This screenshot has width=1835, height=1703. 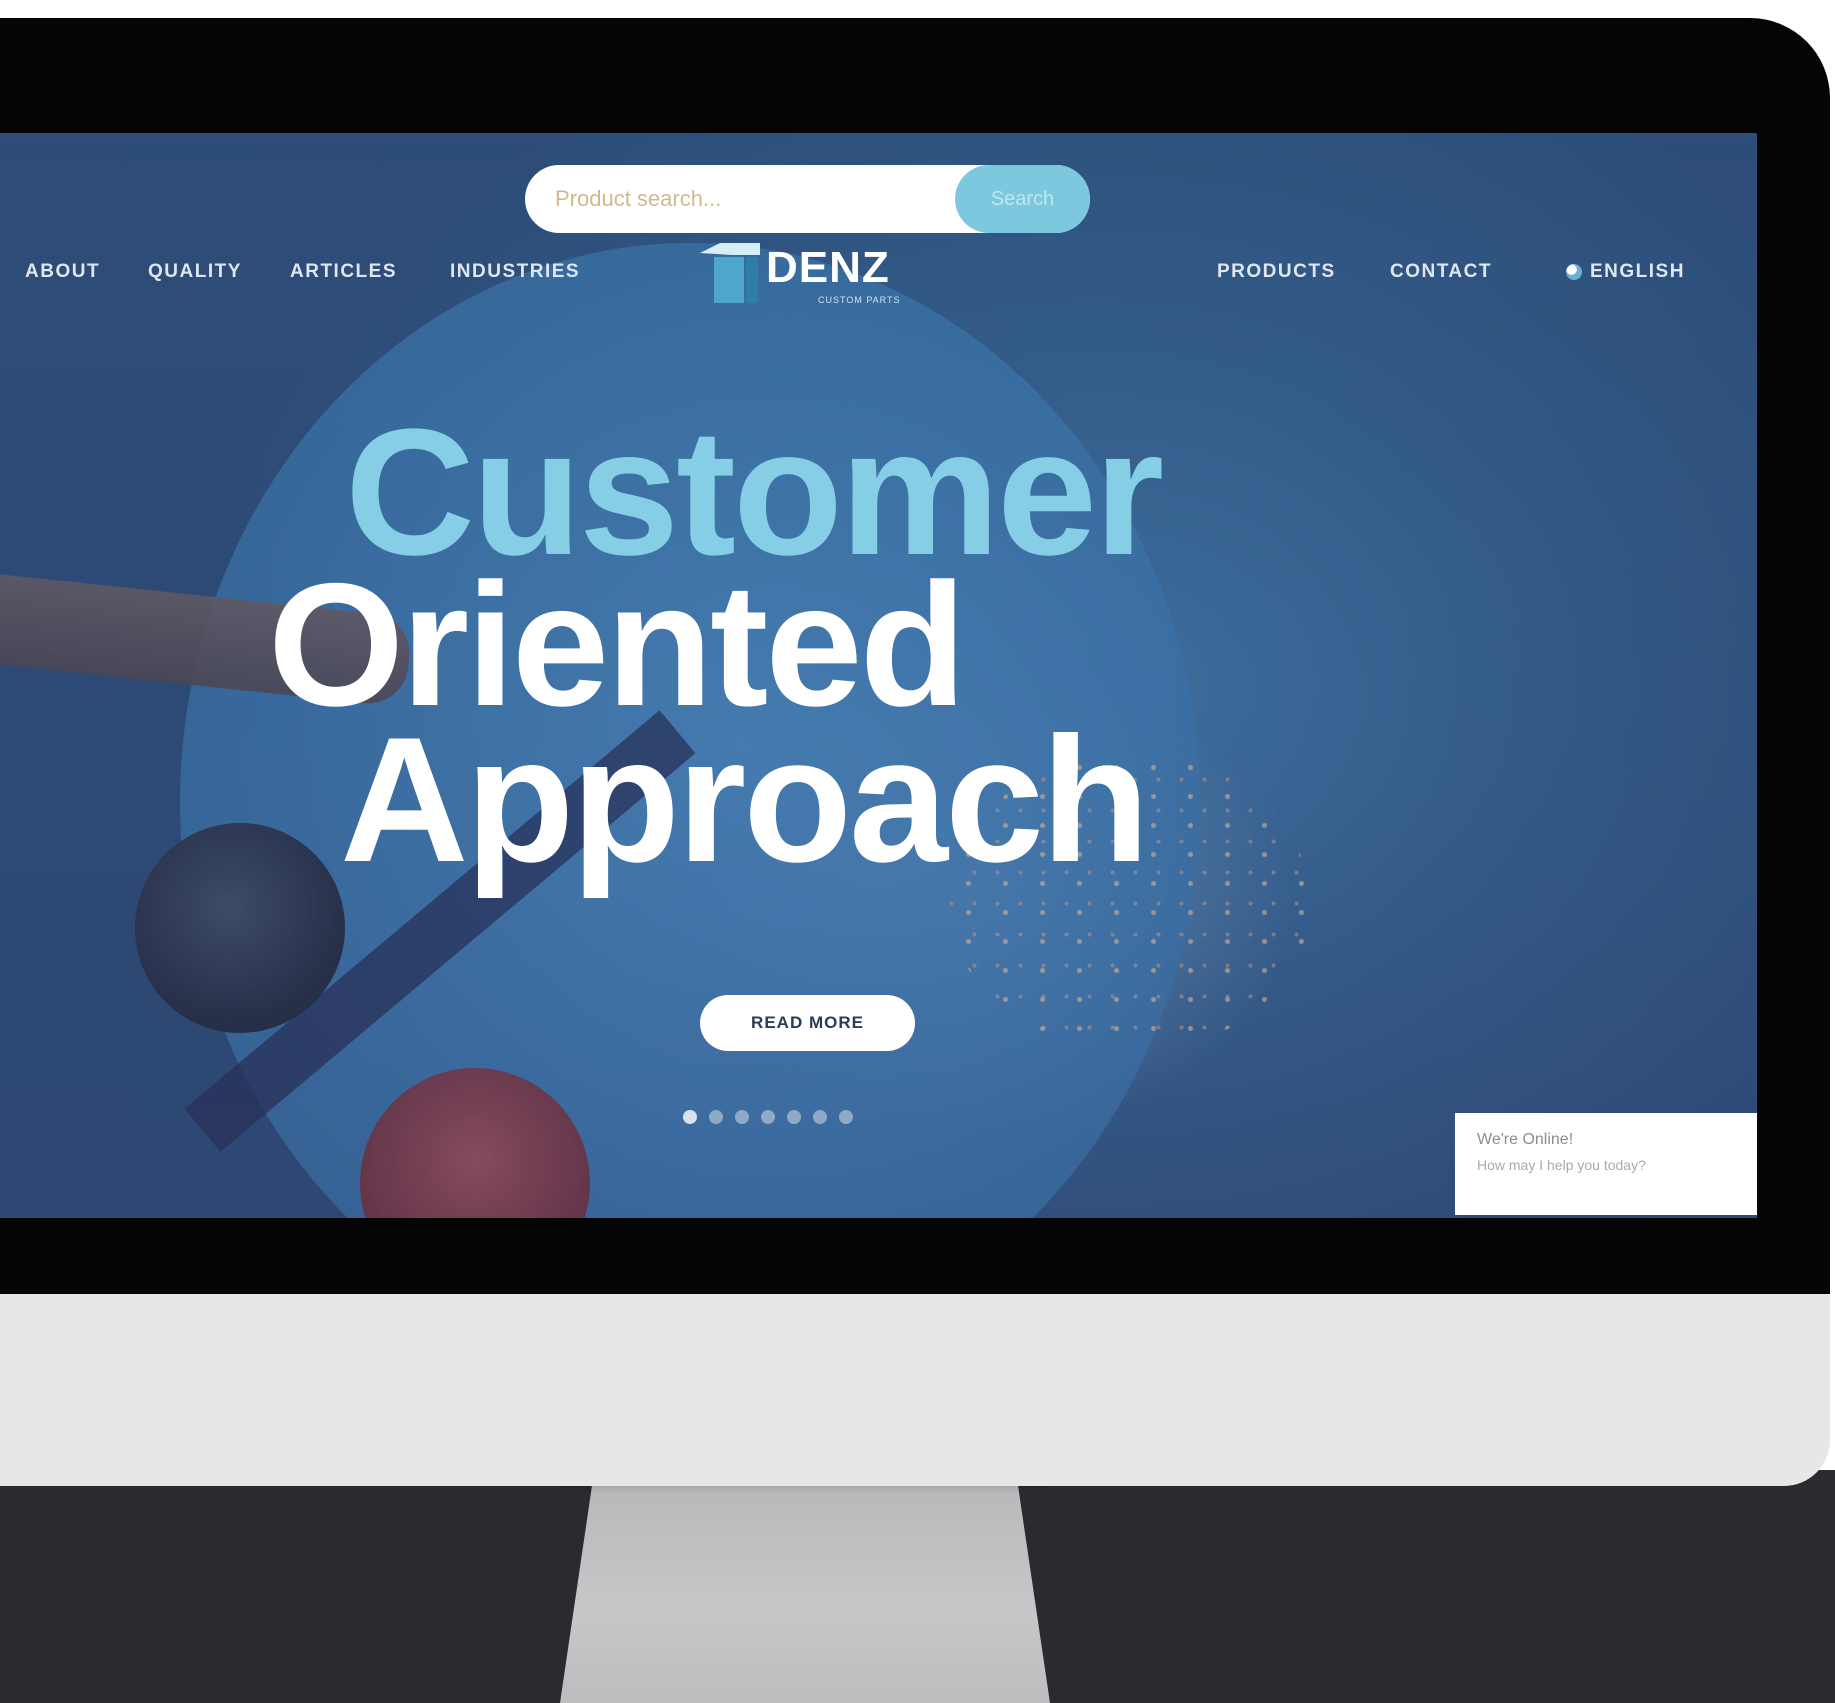 What do you see at coordinates (1574, 272) in the screenshot?
I see `globe-icon` at bounding box center [1574, 272].